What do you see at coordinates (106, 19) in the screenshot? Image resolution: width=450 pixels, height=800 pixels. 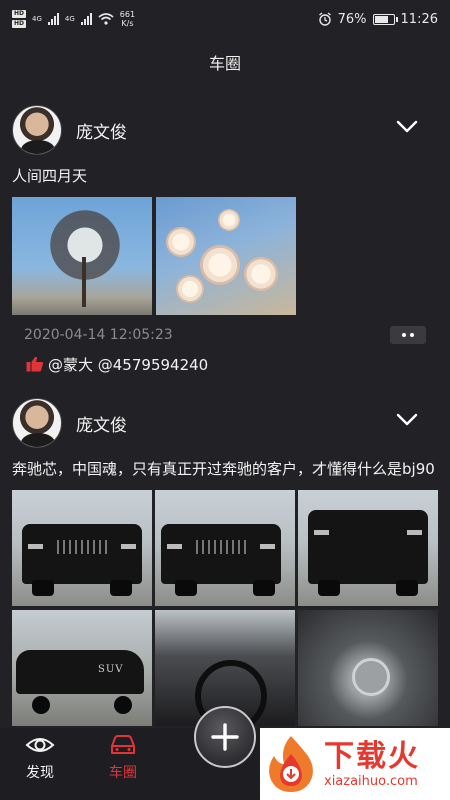 I see `wifi-icon` at bounding box center [106, 19].